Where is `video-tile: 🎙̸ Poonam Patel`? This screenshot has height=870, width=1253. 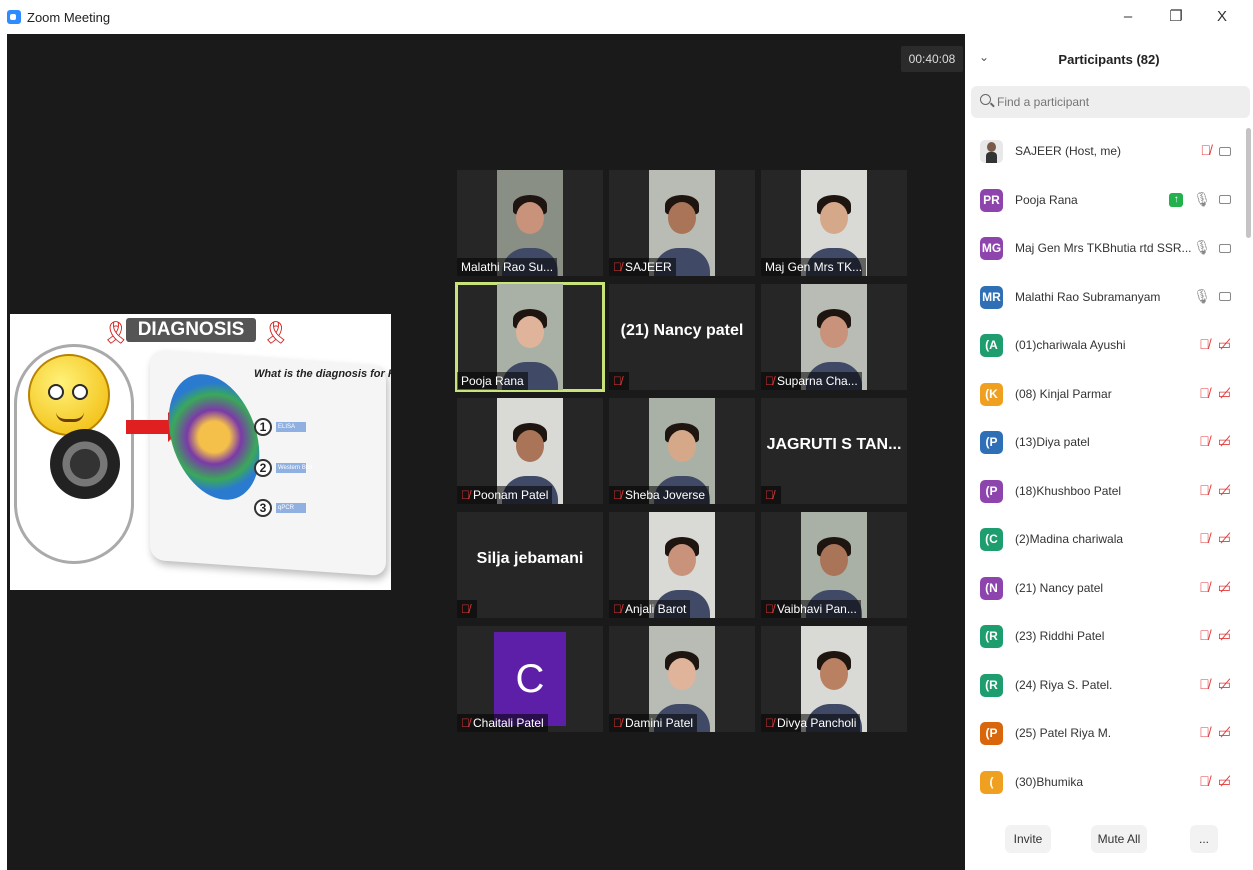 video-tile: 🎙̸ Poonam Patel is located at coordinates (530, 451).